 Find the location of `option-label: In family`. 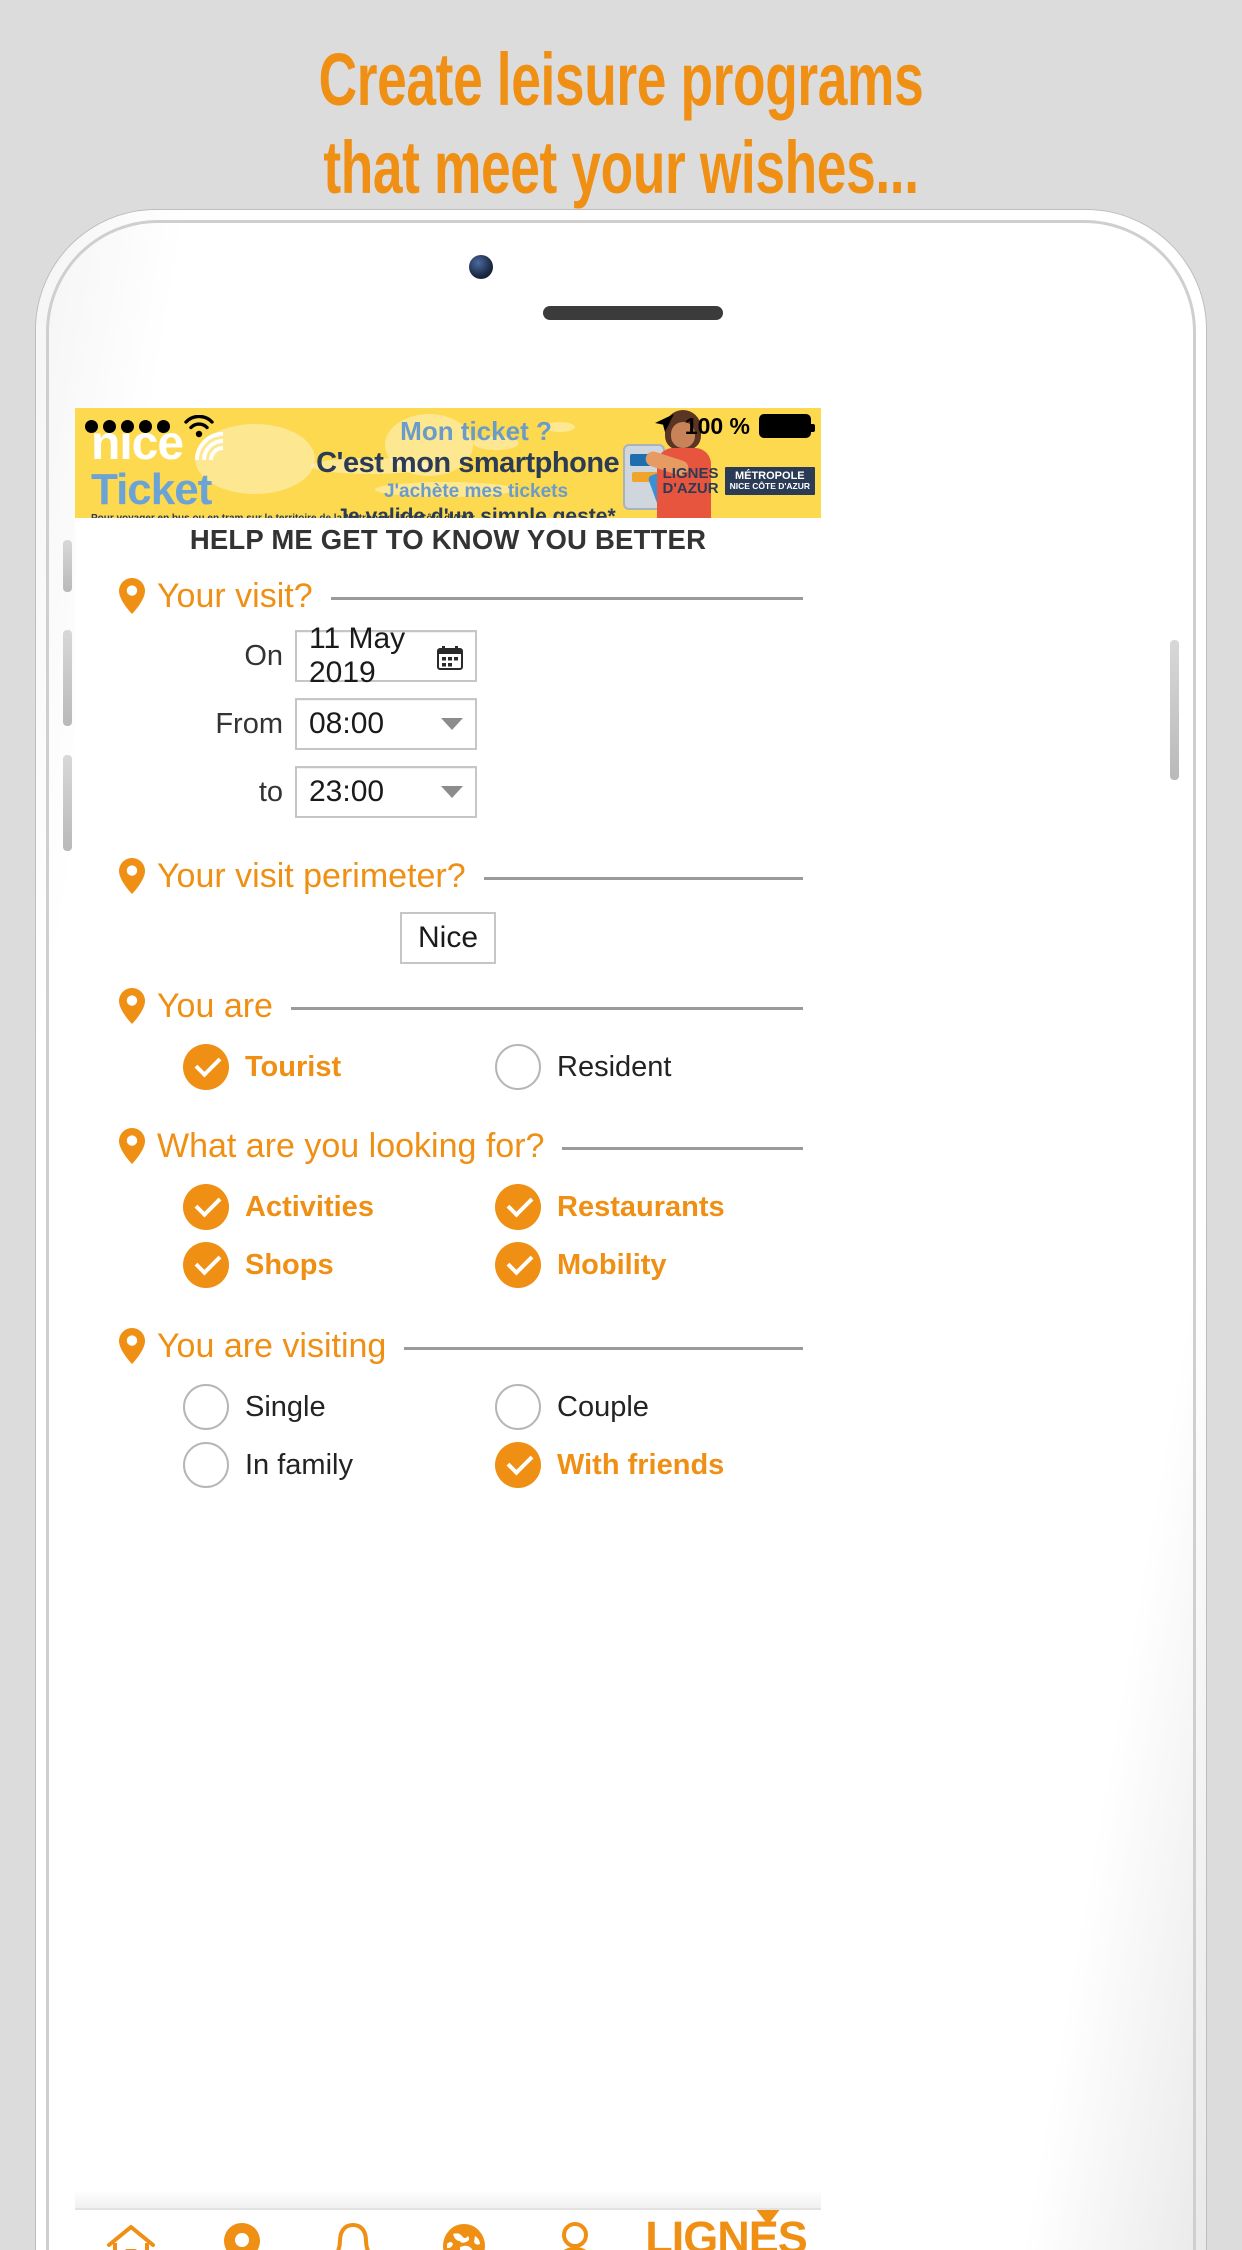

option-label: In family is located at coordinates (299, 1464).